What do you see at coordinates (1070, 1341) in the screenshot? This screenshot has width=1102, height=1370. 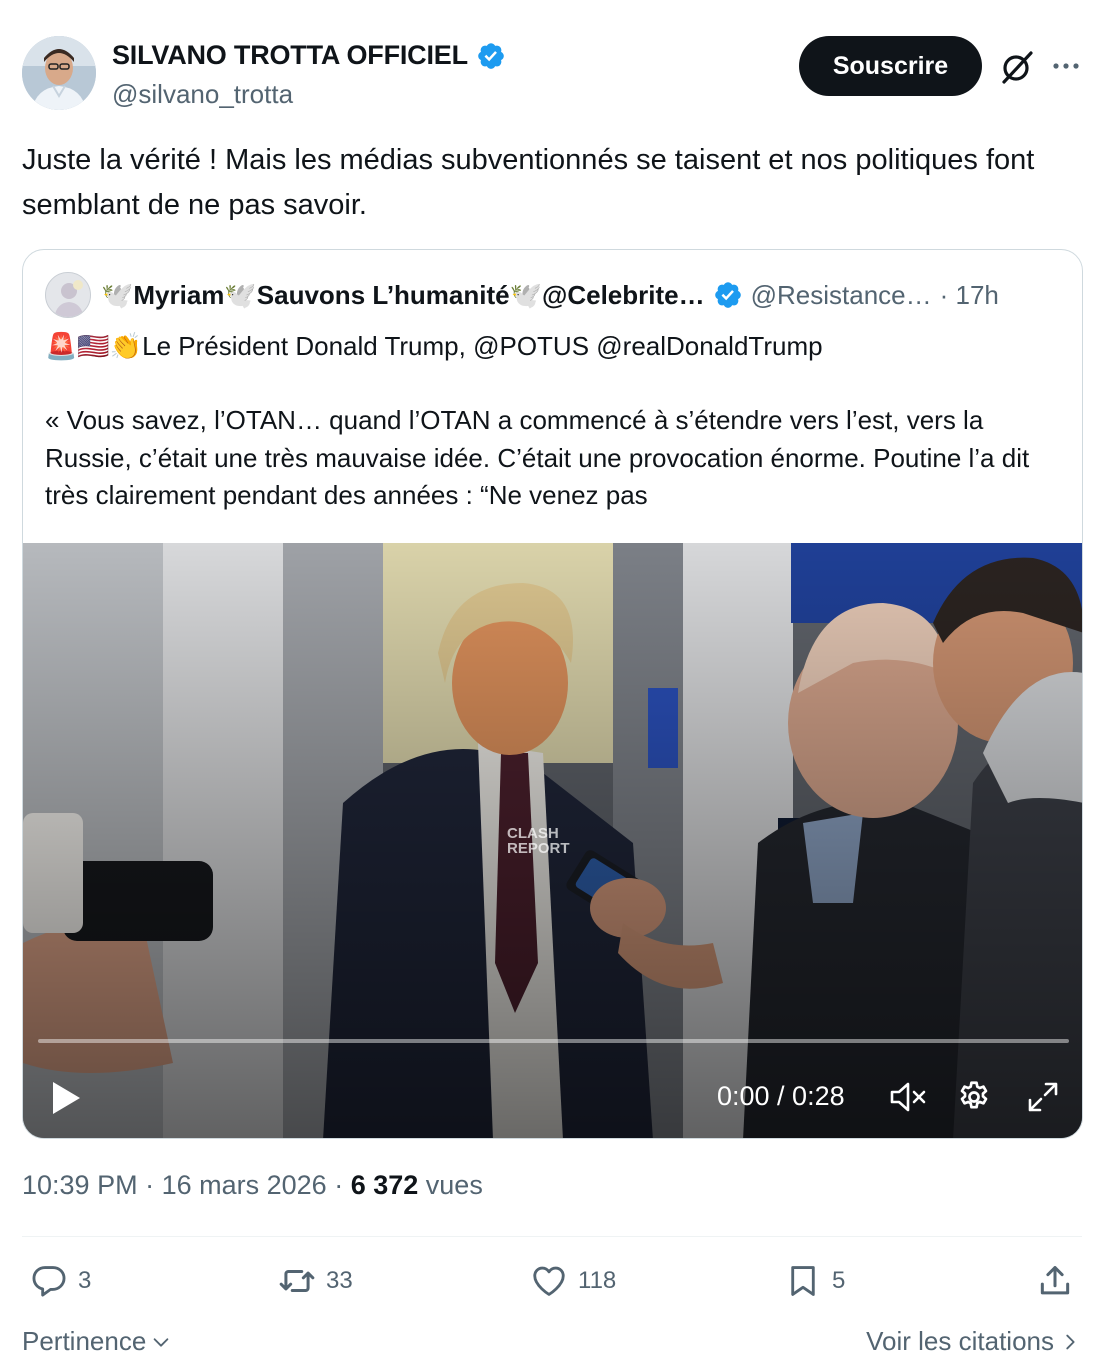 I see `chevron-right-icon` at bounding box center [1070, 1341].